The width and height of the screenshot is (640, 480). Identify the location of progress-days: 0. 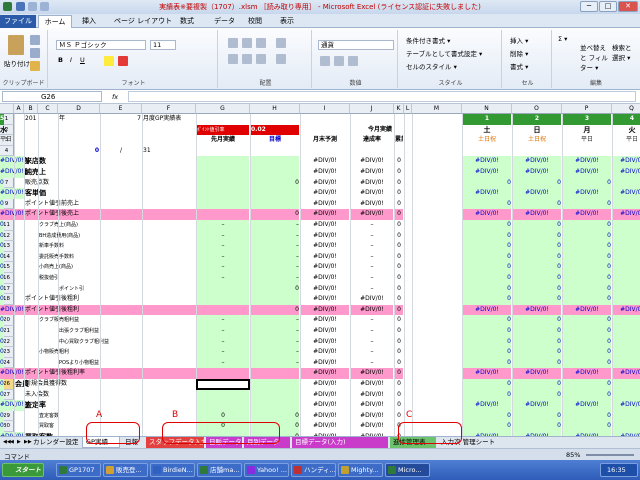
(79, 151).